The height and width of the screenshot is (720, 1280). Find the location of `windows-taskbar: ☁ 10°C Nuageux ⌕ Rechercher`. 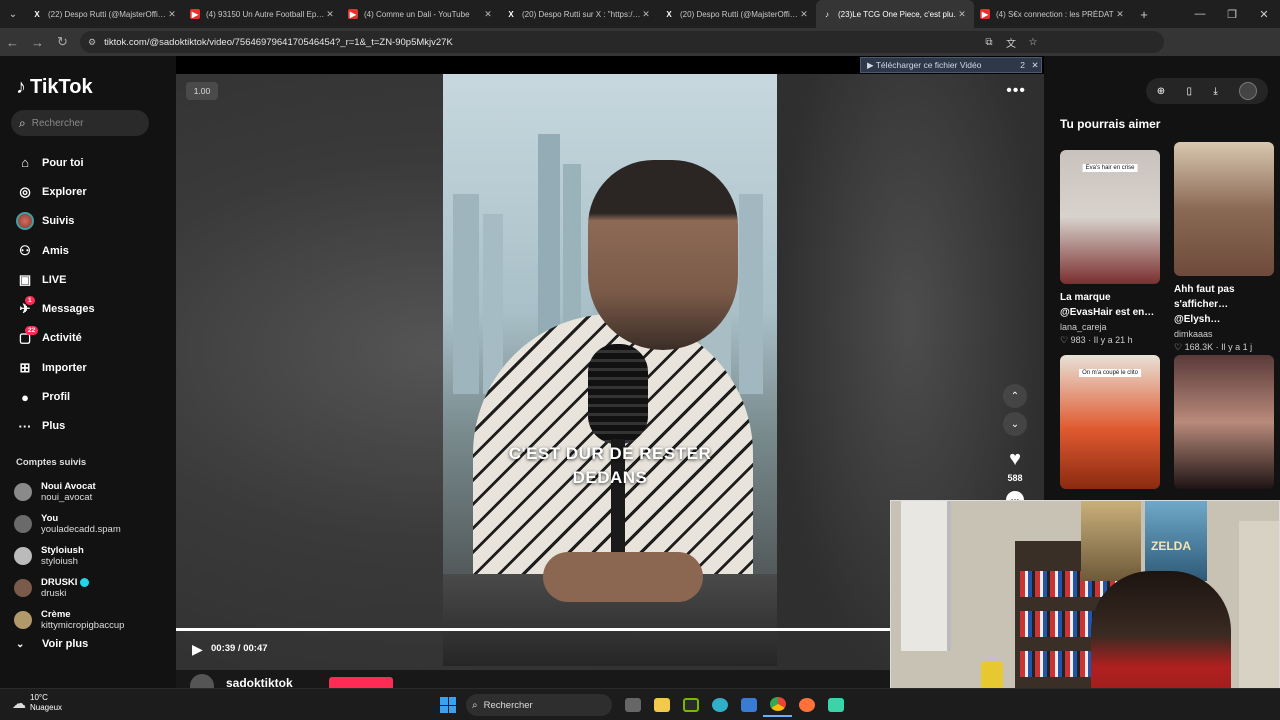

windows-taskbar: ☁ 10°C Nuageux ⌕ Rechercher is located at coordinates (640, 704).